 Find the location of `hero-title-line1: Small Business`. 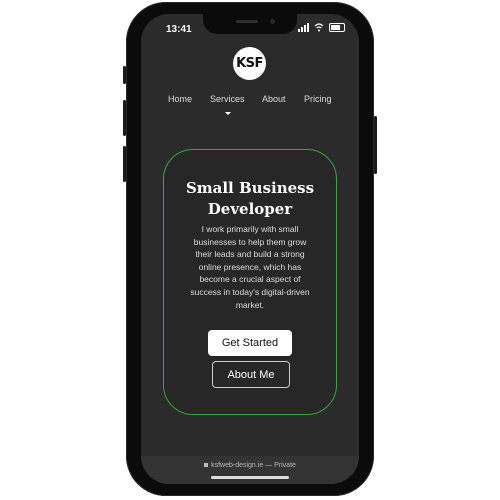

hero-title-line1: Small Business is located at coordinates (250, 188).